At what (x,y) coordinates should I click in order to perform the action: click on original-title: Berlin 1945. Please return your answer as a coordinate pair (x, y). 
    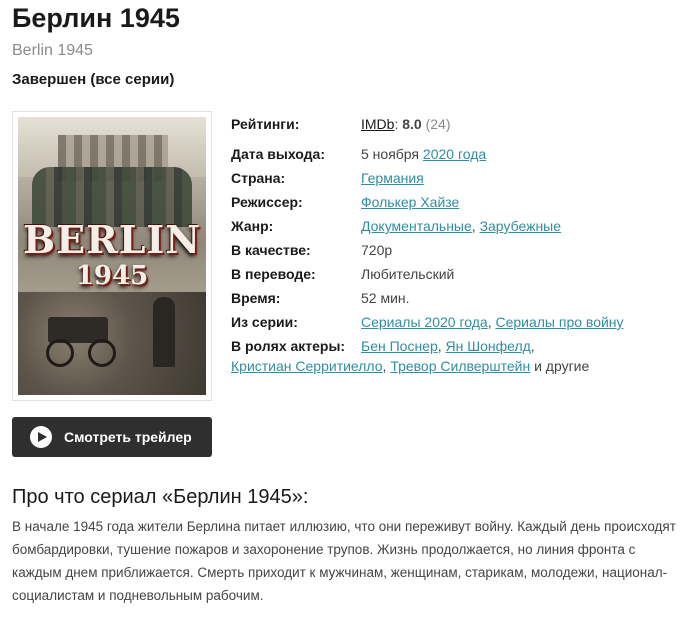
    Looking at the image, I should click on (52, 50).